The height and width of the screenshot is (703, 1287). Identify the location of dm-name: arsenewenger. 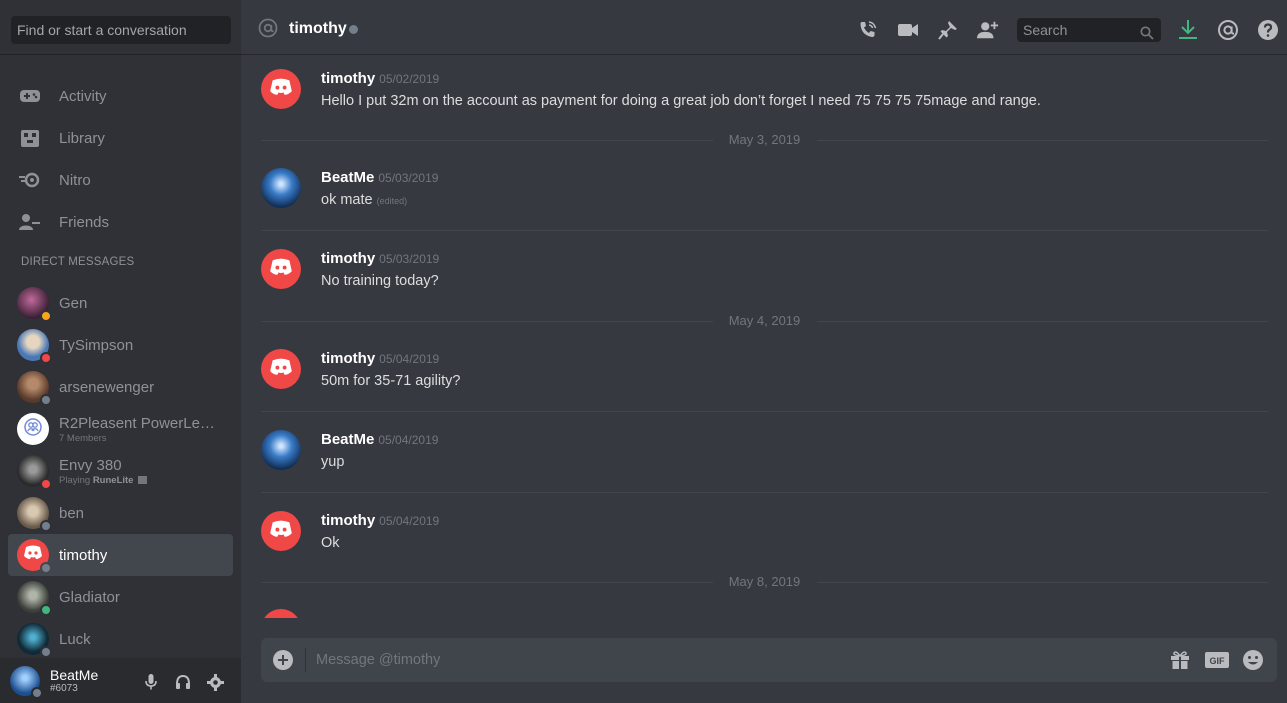
(107, 387).